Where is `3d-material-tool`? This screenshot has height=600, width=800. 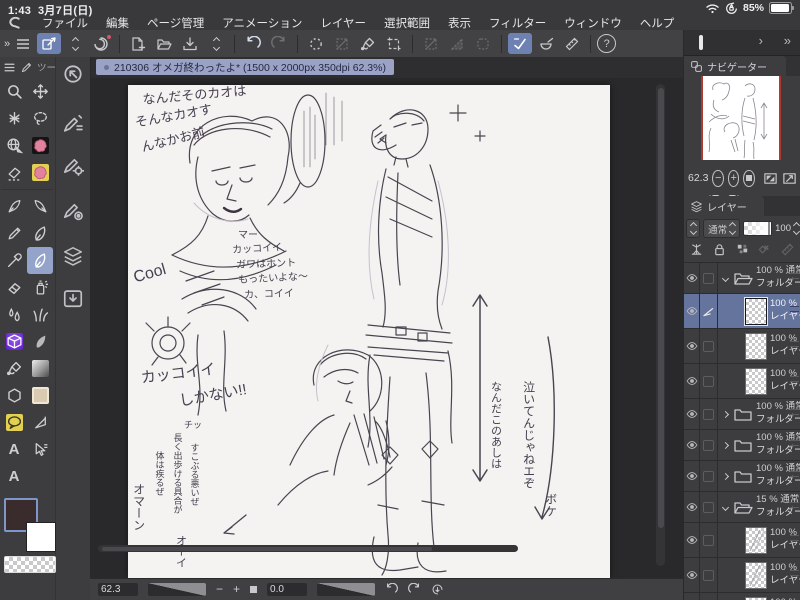 3d-material-tool is located at coordinates (14, 341).